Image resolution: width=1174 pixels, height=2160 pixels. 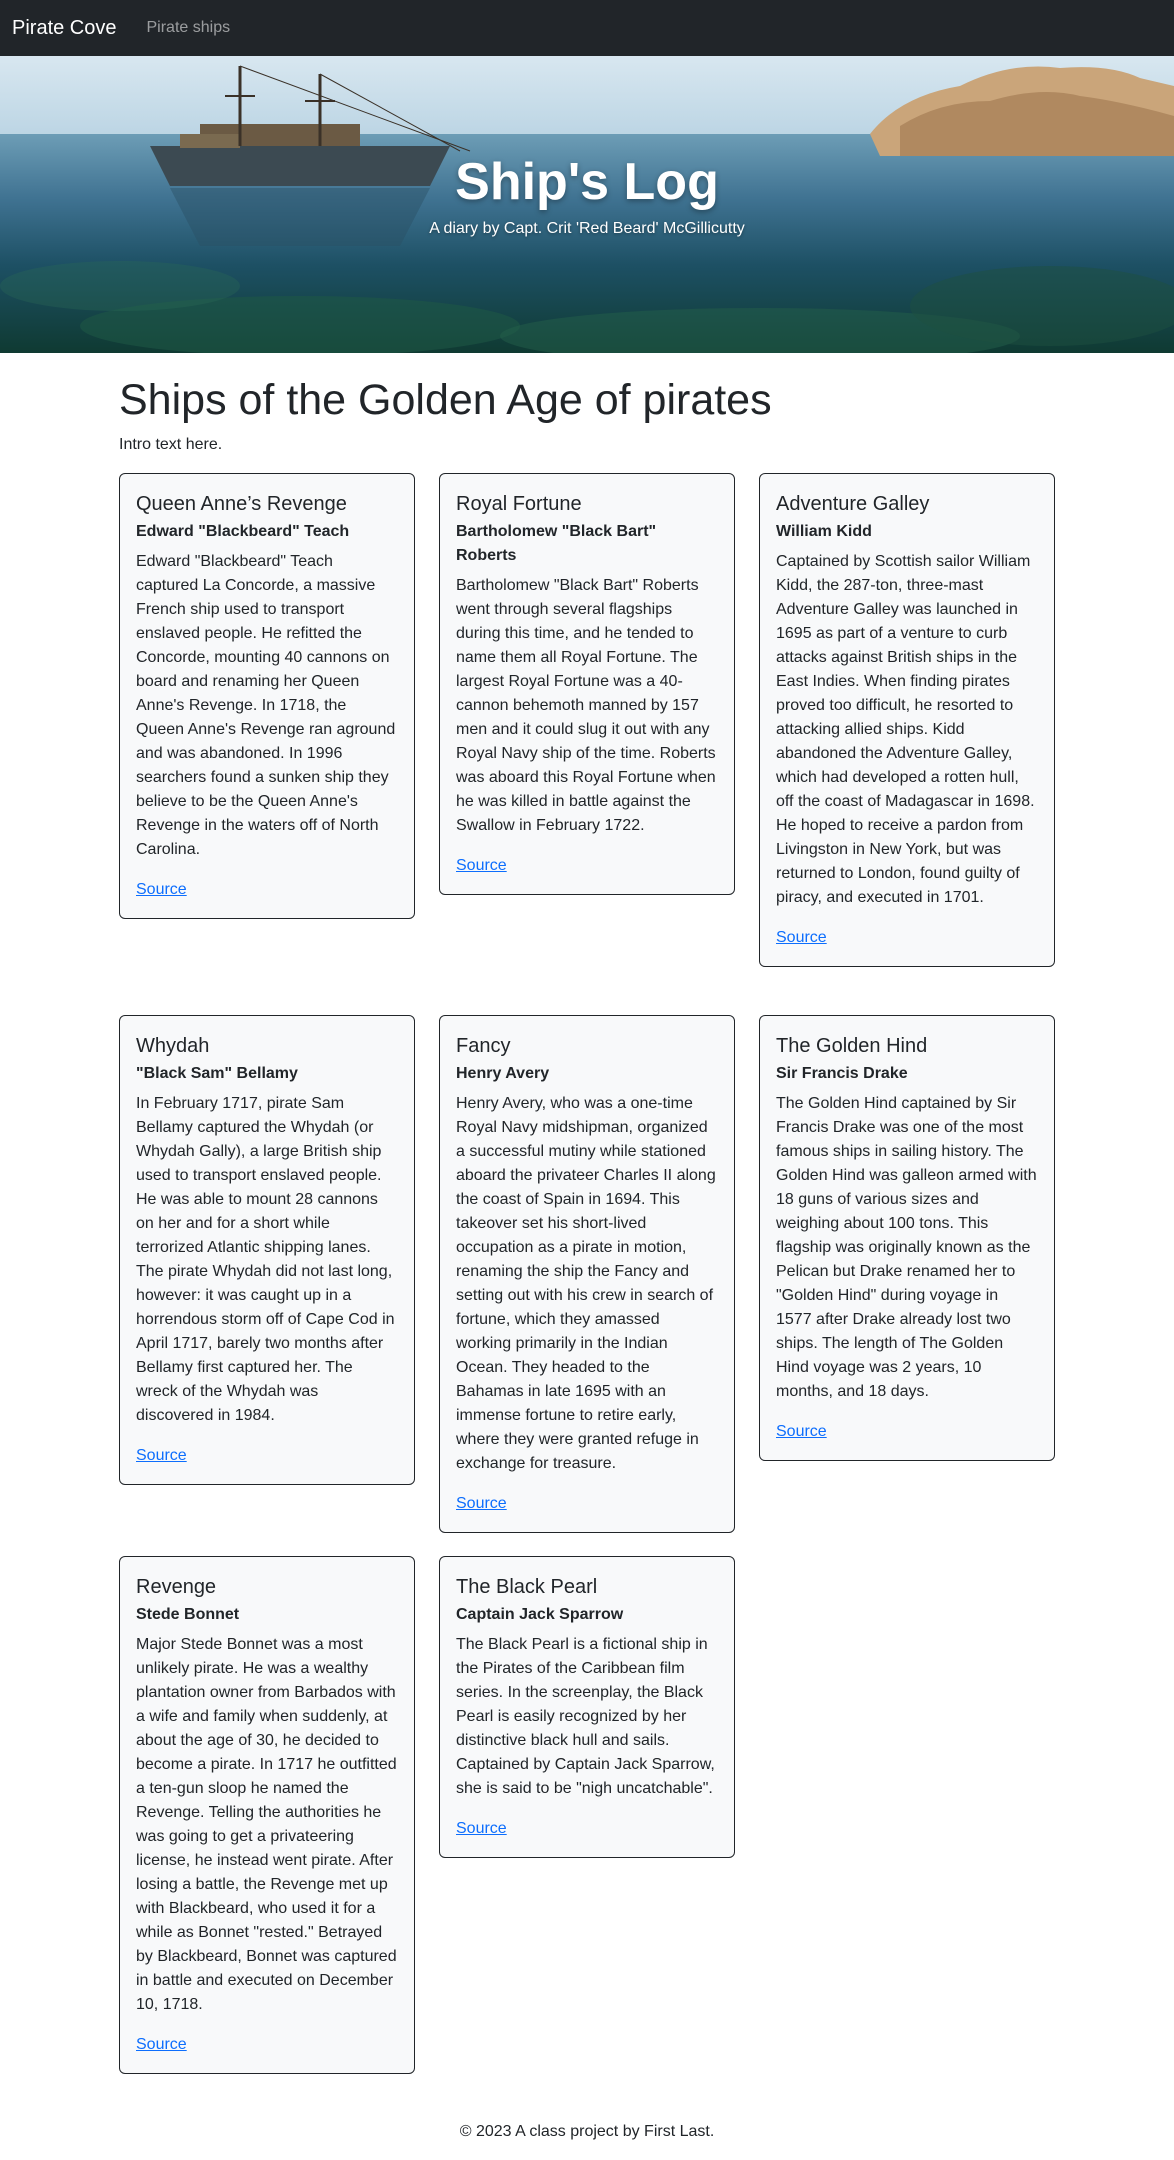 I want to click on ship-name: The Black Pearl, so click(x=527, y=1587).